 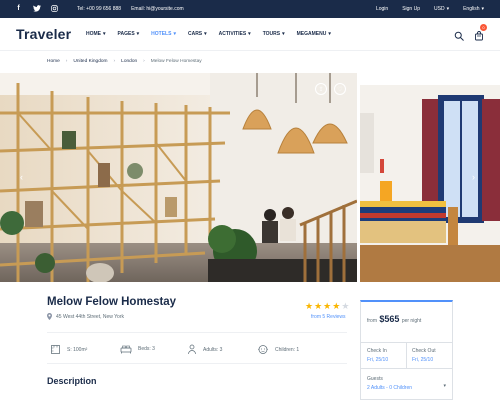 What do you see at coordinates (235, 34) in the screenshot?
I see `menu-item-activities: ACTIVITIES` at bounding box center [235, 34].